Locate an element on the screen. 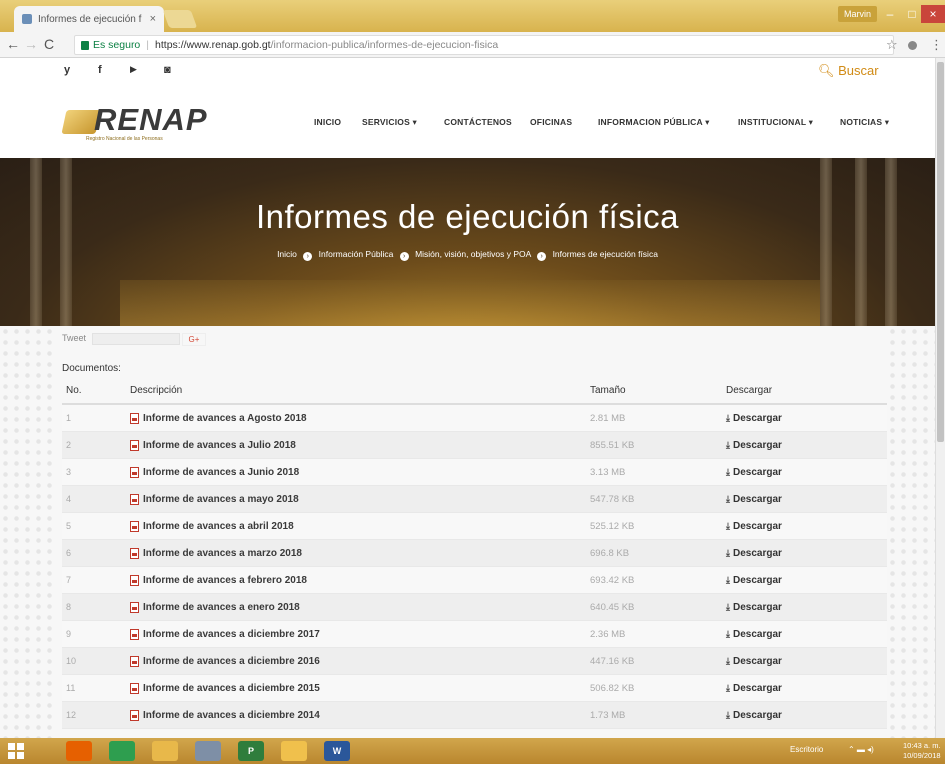  firefox-icon is located at coordinates (79, 751).